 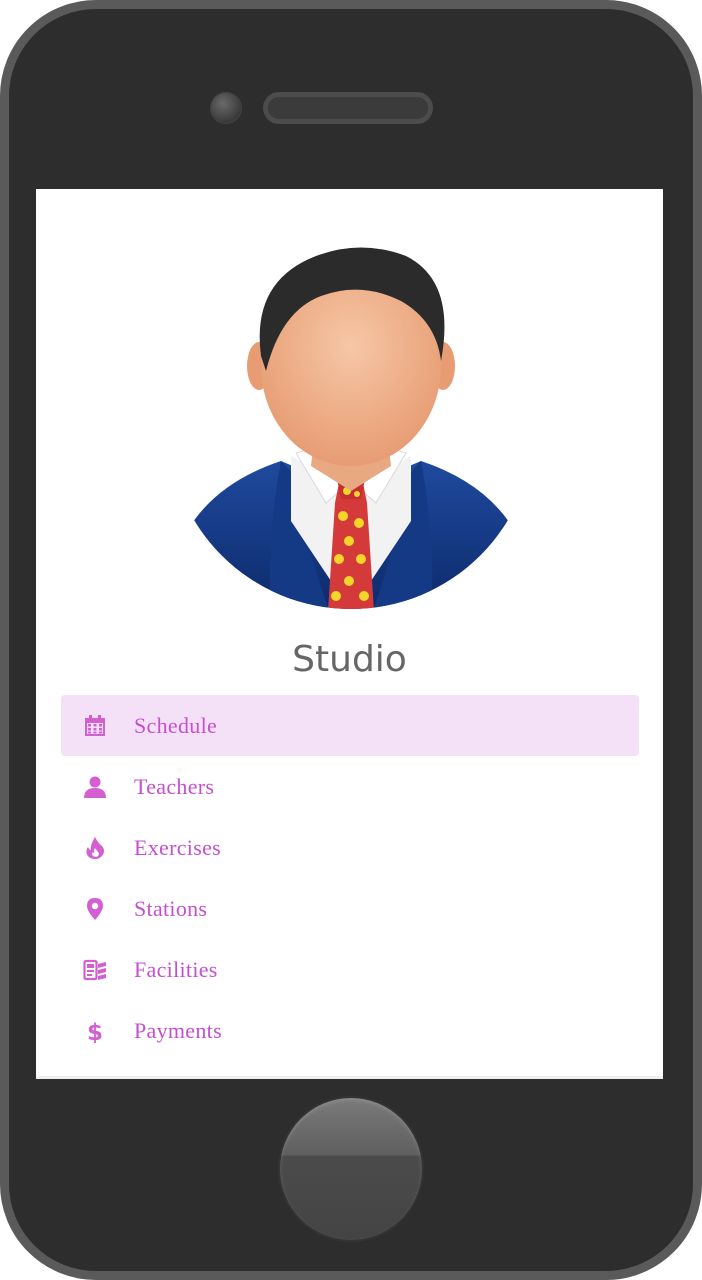 What do you see at coordinates (95, 787) in the screenshot?
I see `user-icon` at bounding box center [95, 787].